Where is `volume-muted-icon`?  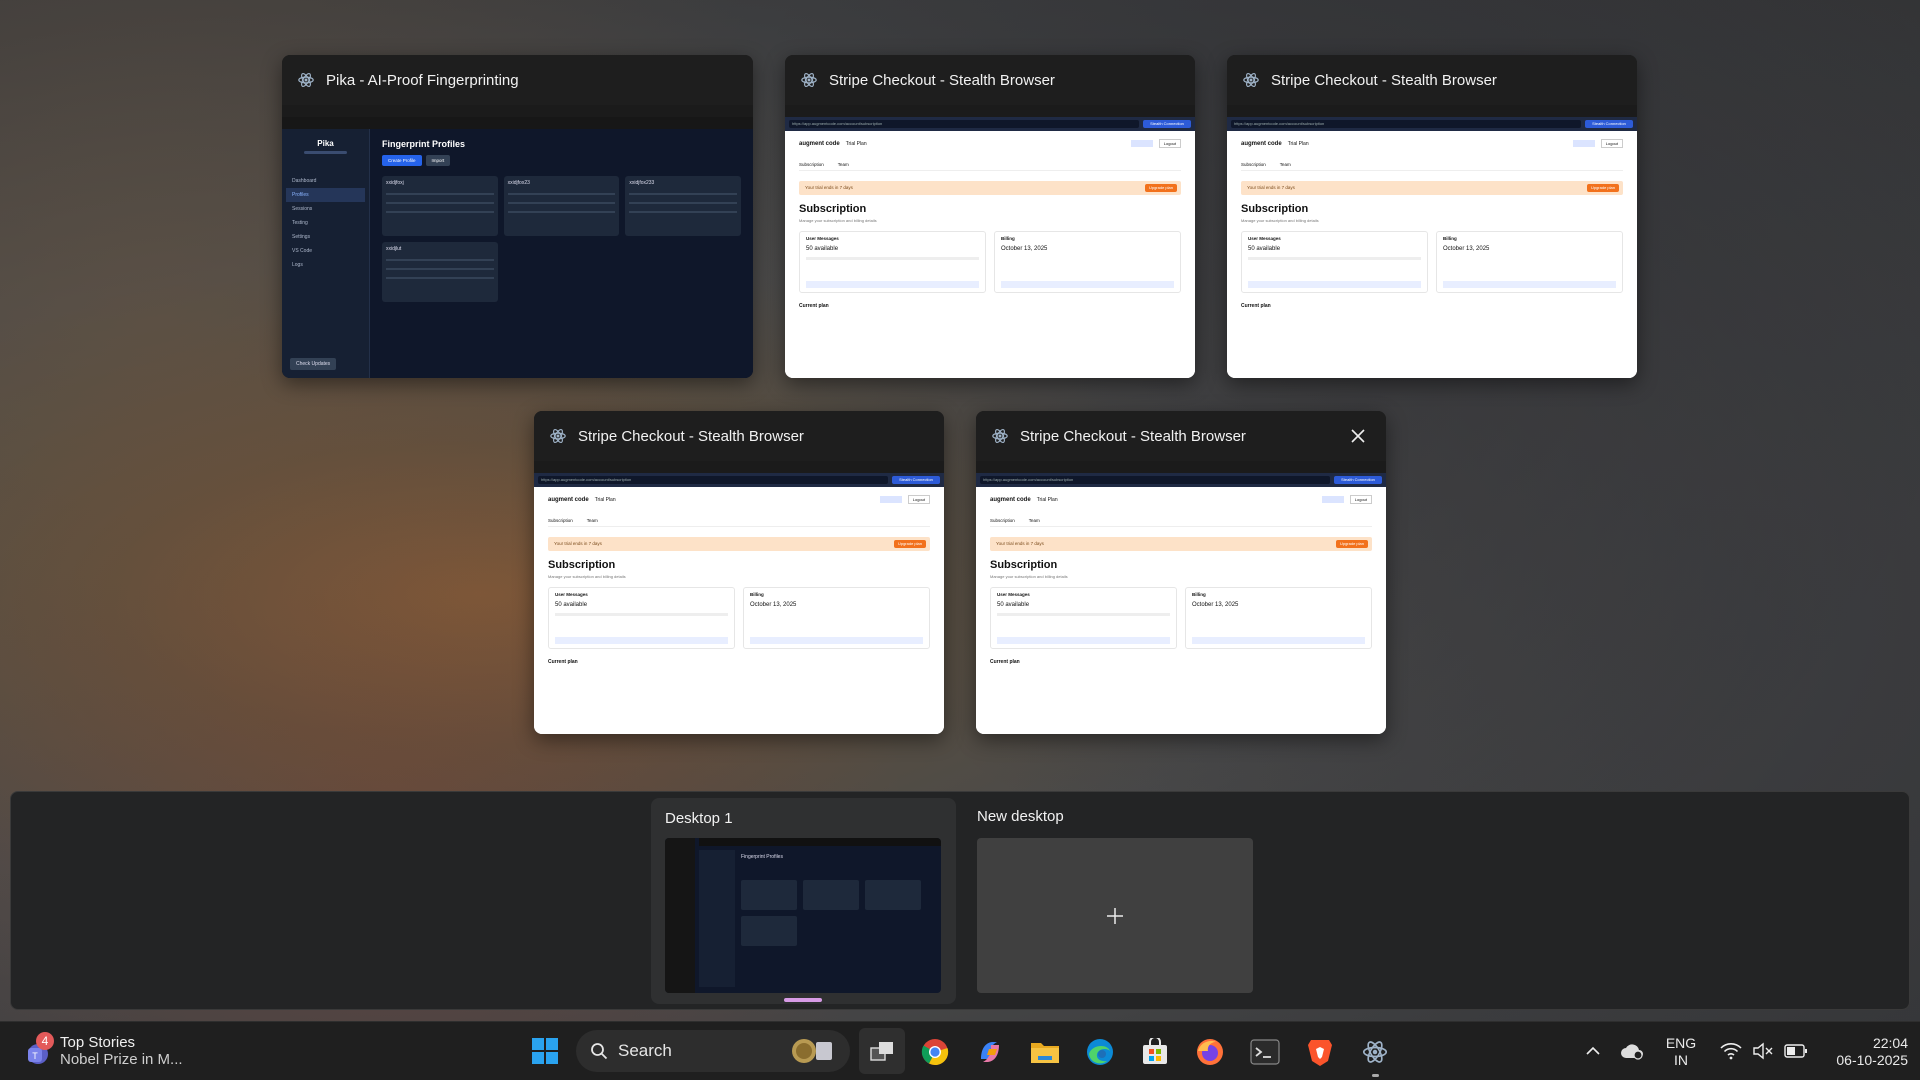 volume-muted-icon is located at coordinates (1763, 1051).